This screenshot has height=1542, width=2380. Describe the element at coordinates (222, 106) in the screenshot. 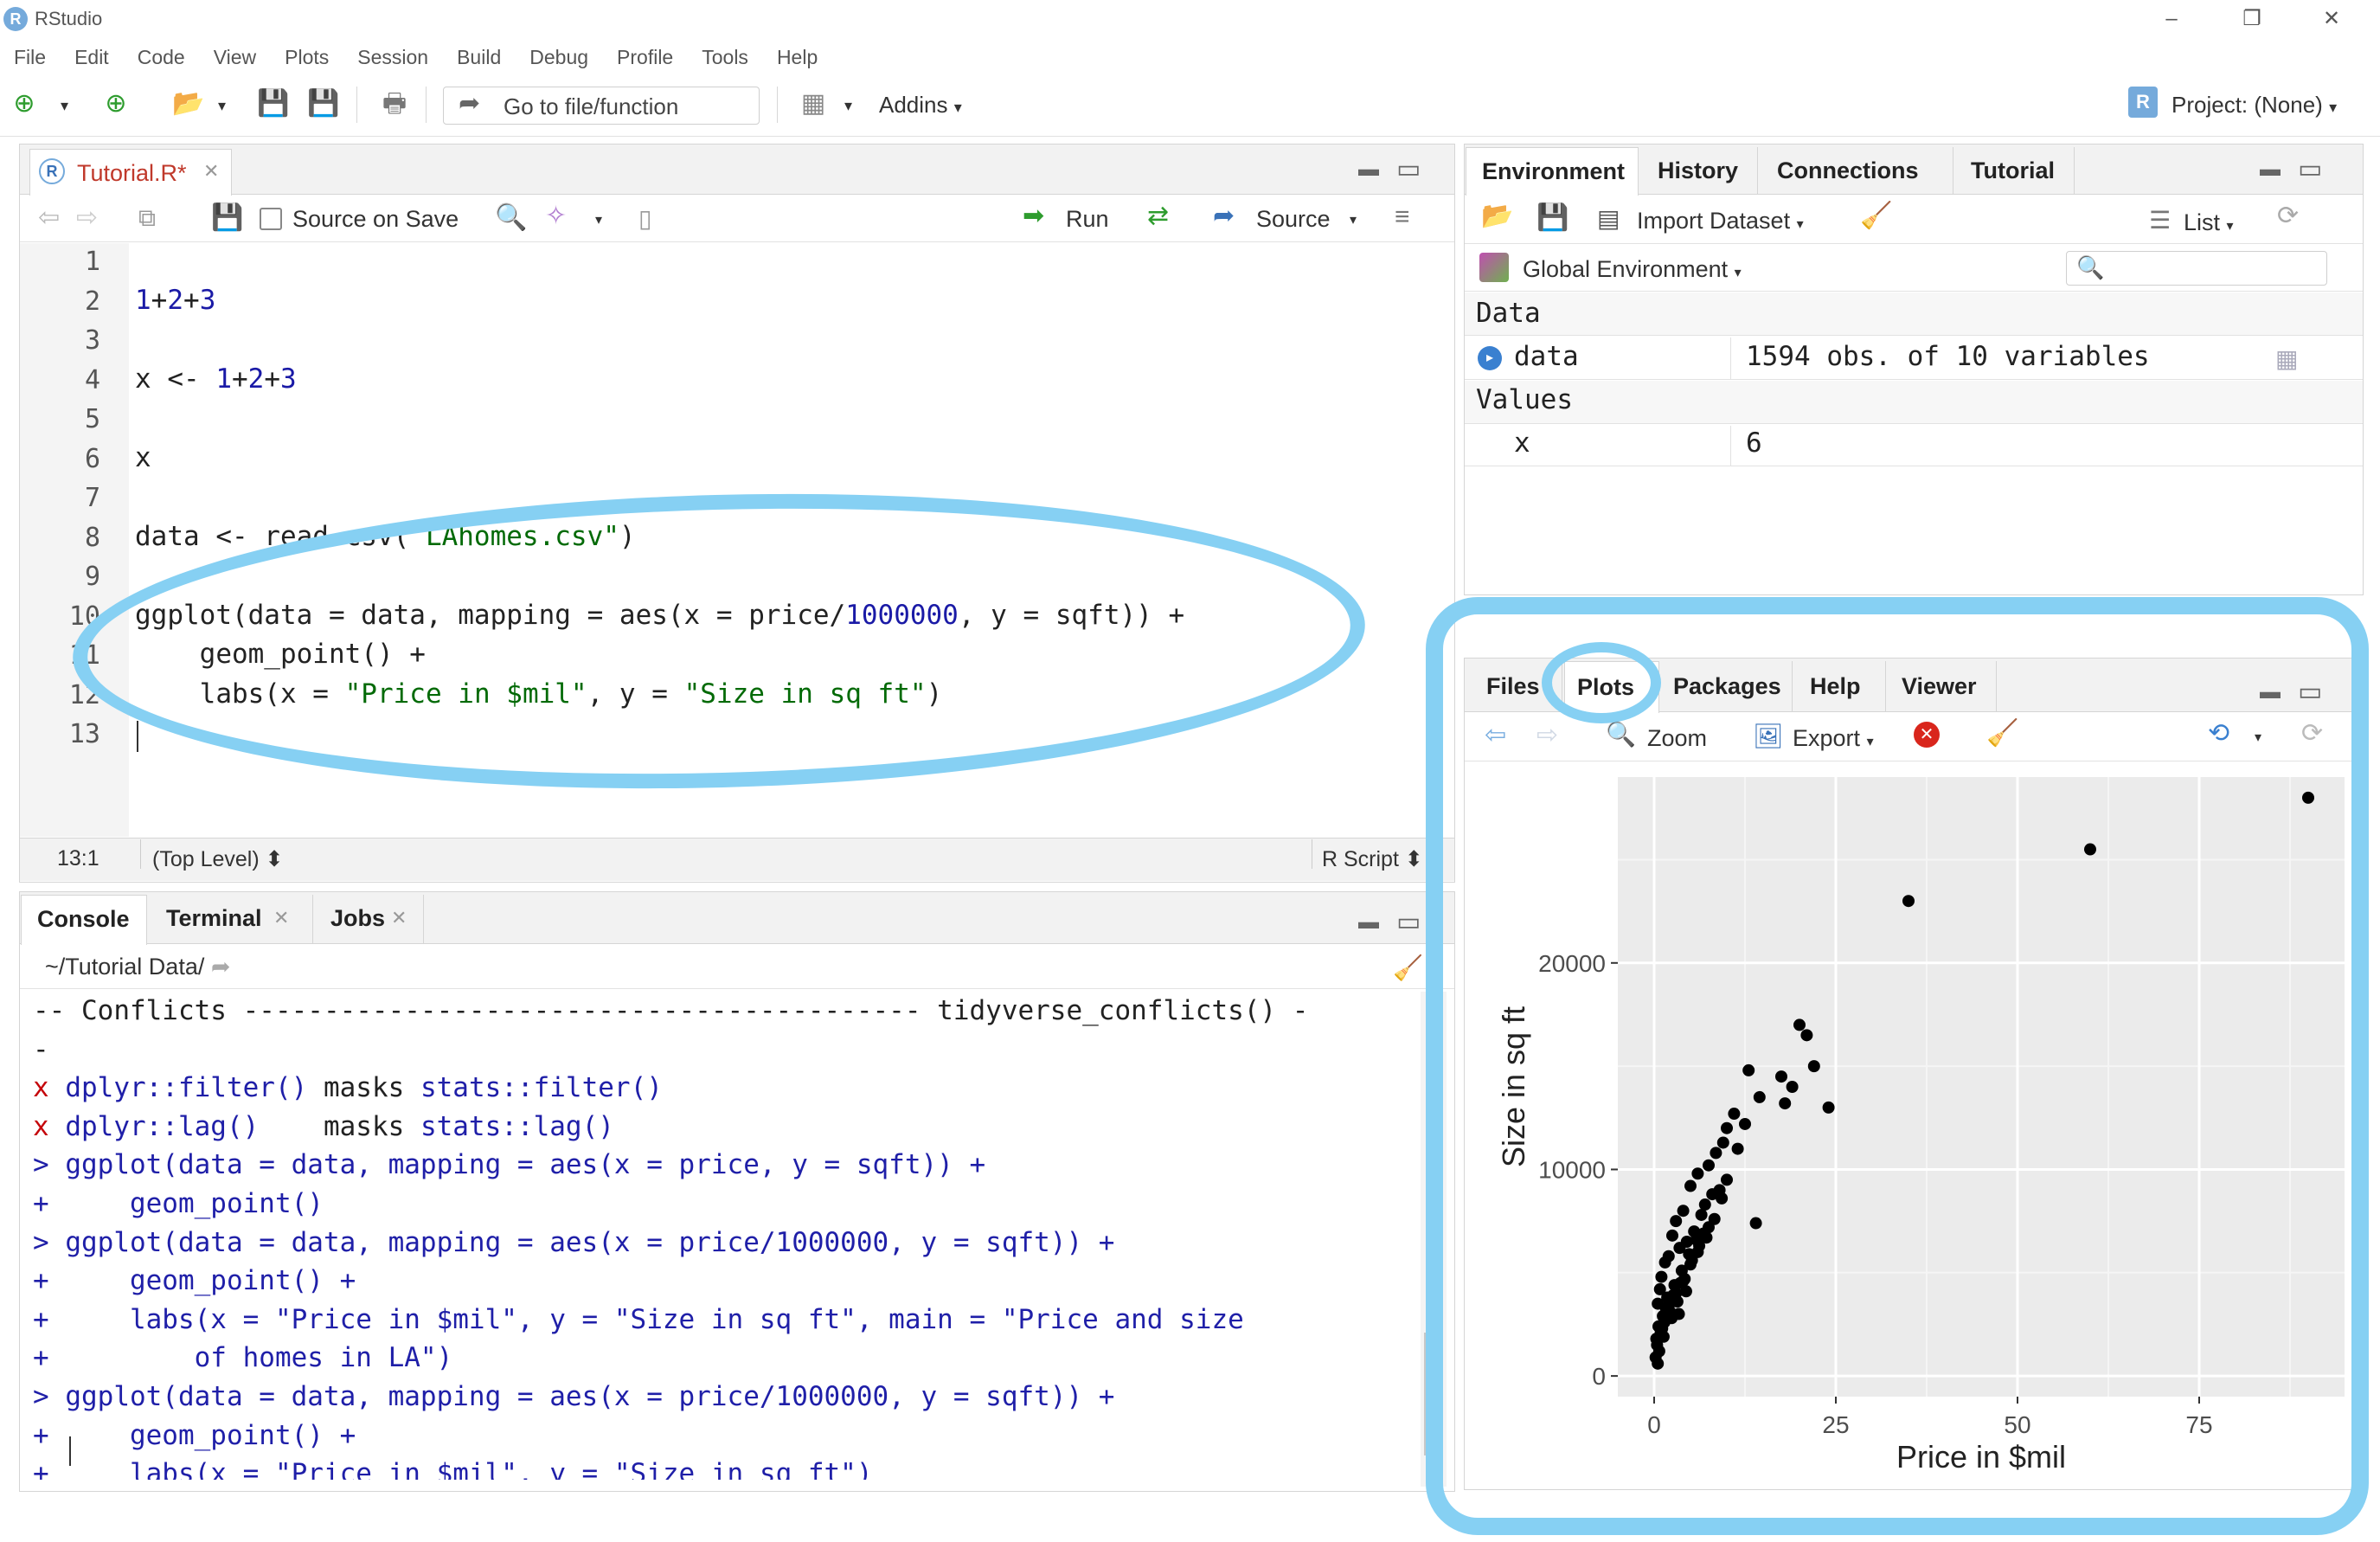

I see `open-dropdown-icon: ▾` at that location.